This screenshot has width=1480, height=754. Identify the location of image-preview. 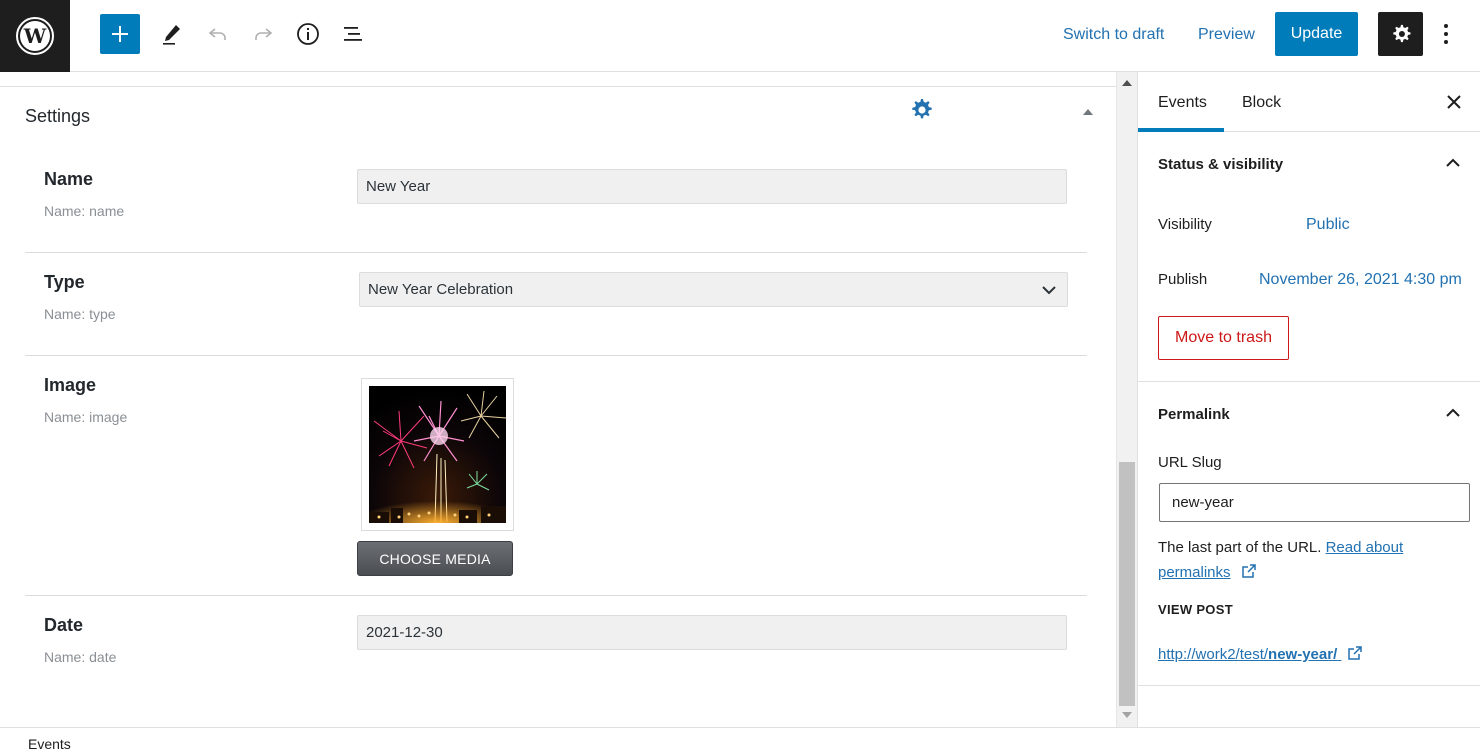
(437, 454).